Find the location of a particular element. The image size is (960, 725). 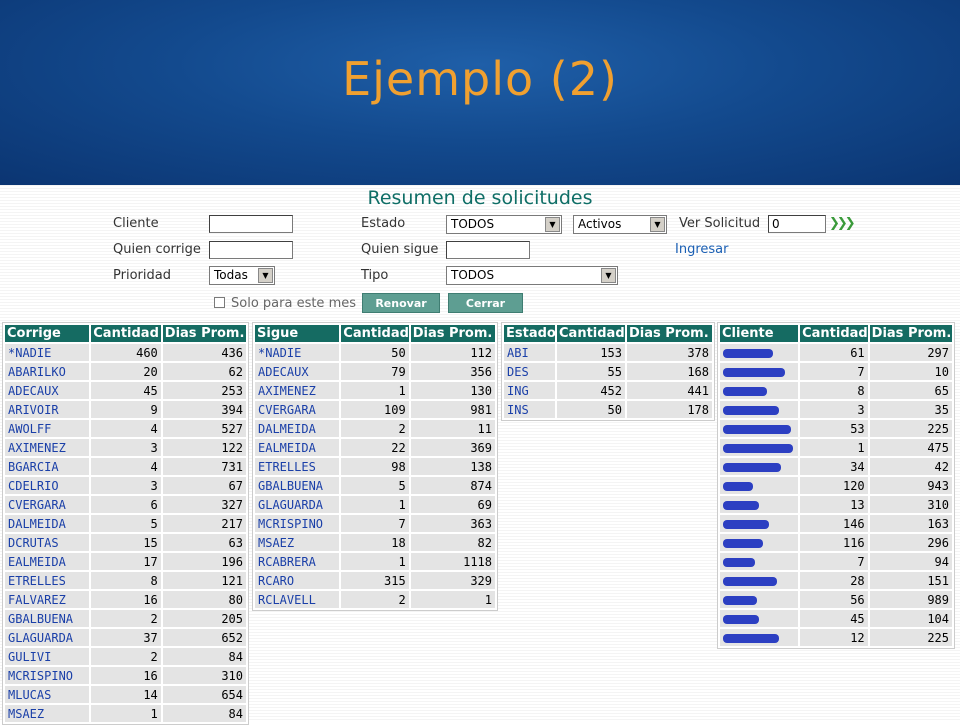

table-row: 34 42 is located at coordinates (836, 466).